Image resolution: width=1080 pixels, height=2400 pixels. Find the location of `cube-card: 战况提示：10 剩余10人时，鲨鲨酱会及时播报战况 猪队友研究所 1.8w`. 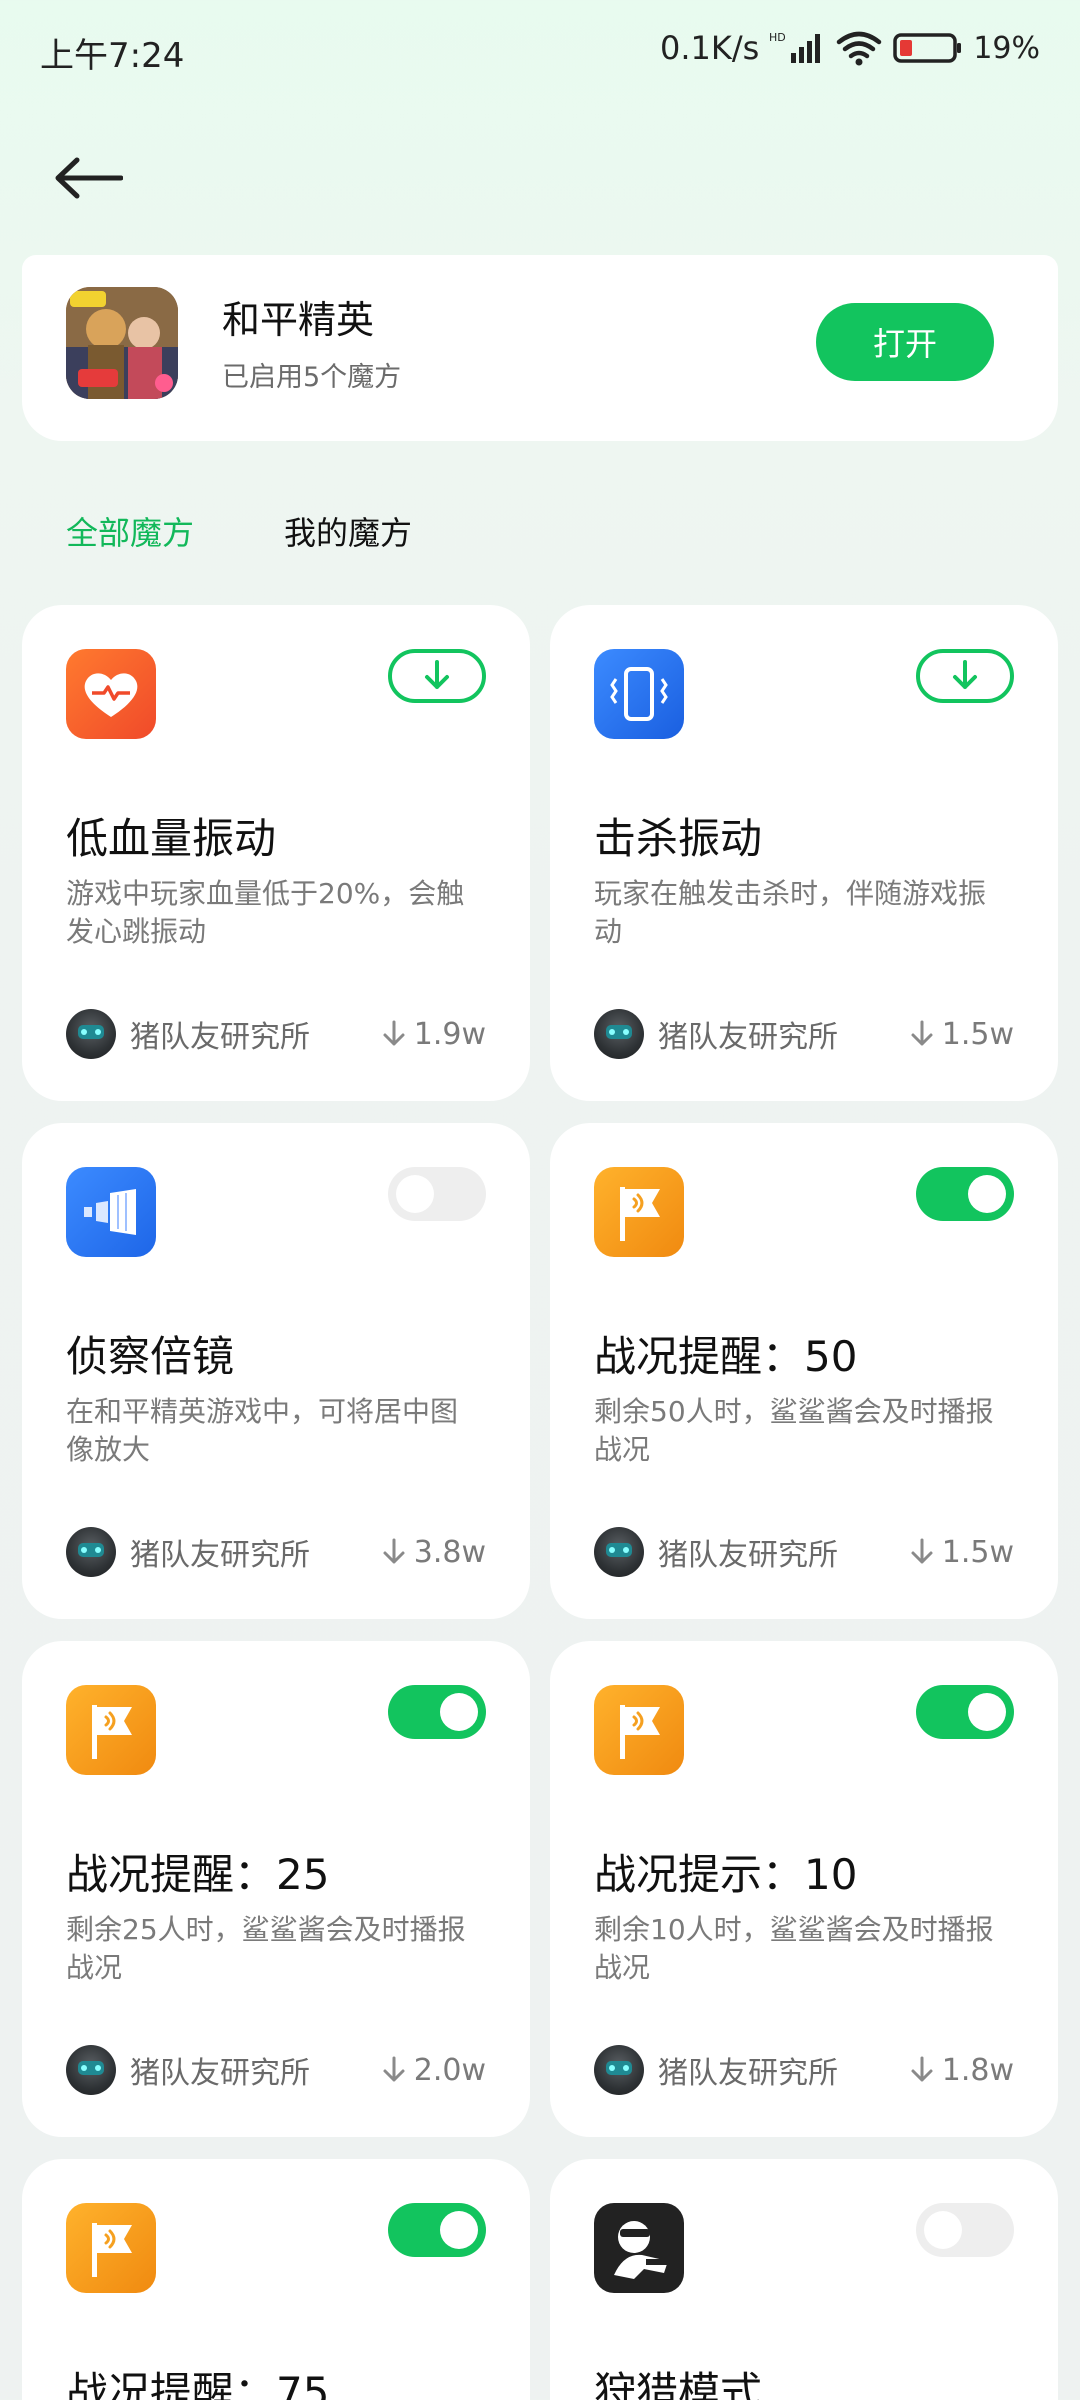

cube-card: 战况提示：10 剩余10人时，鲨鲨酱会及时播报战况 猪队友研究所 1.8w is located at coordinates (804, 1889).